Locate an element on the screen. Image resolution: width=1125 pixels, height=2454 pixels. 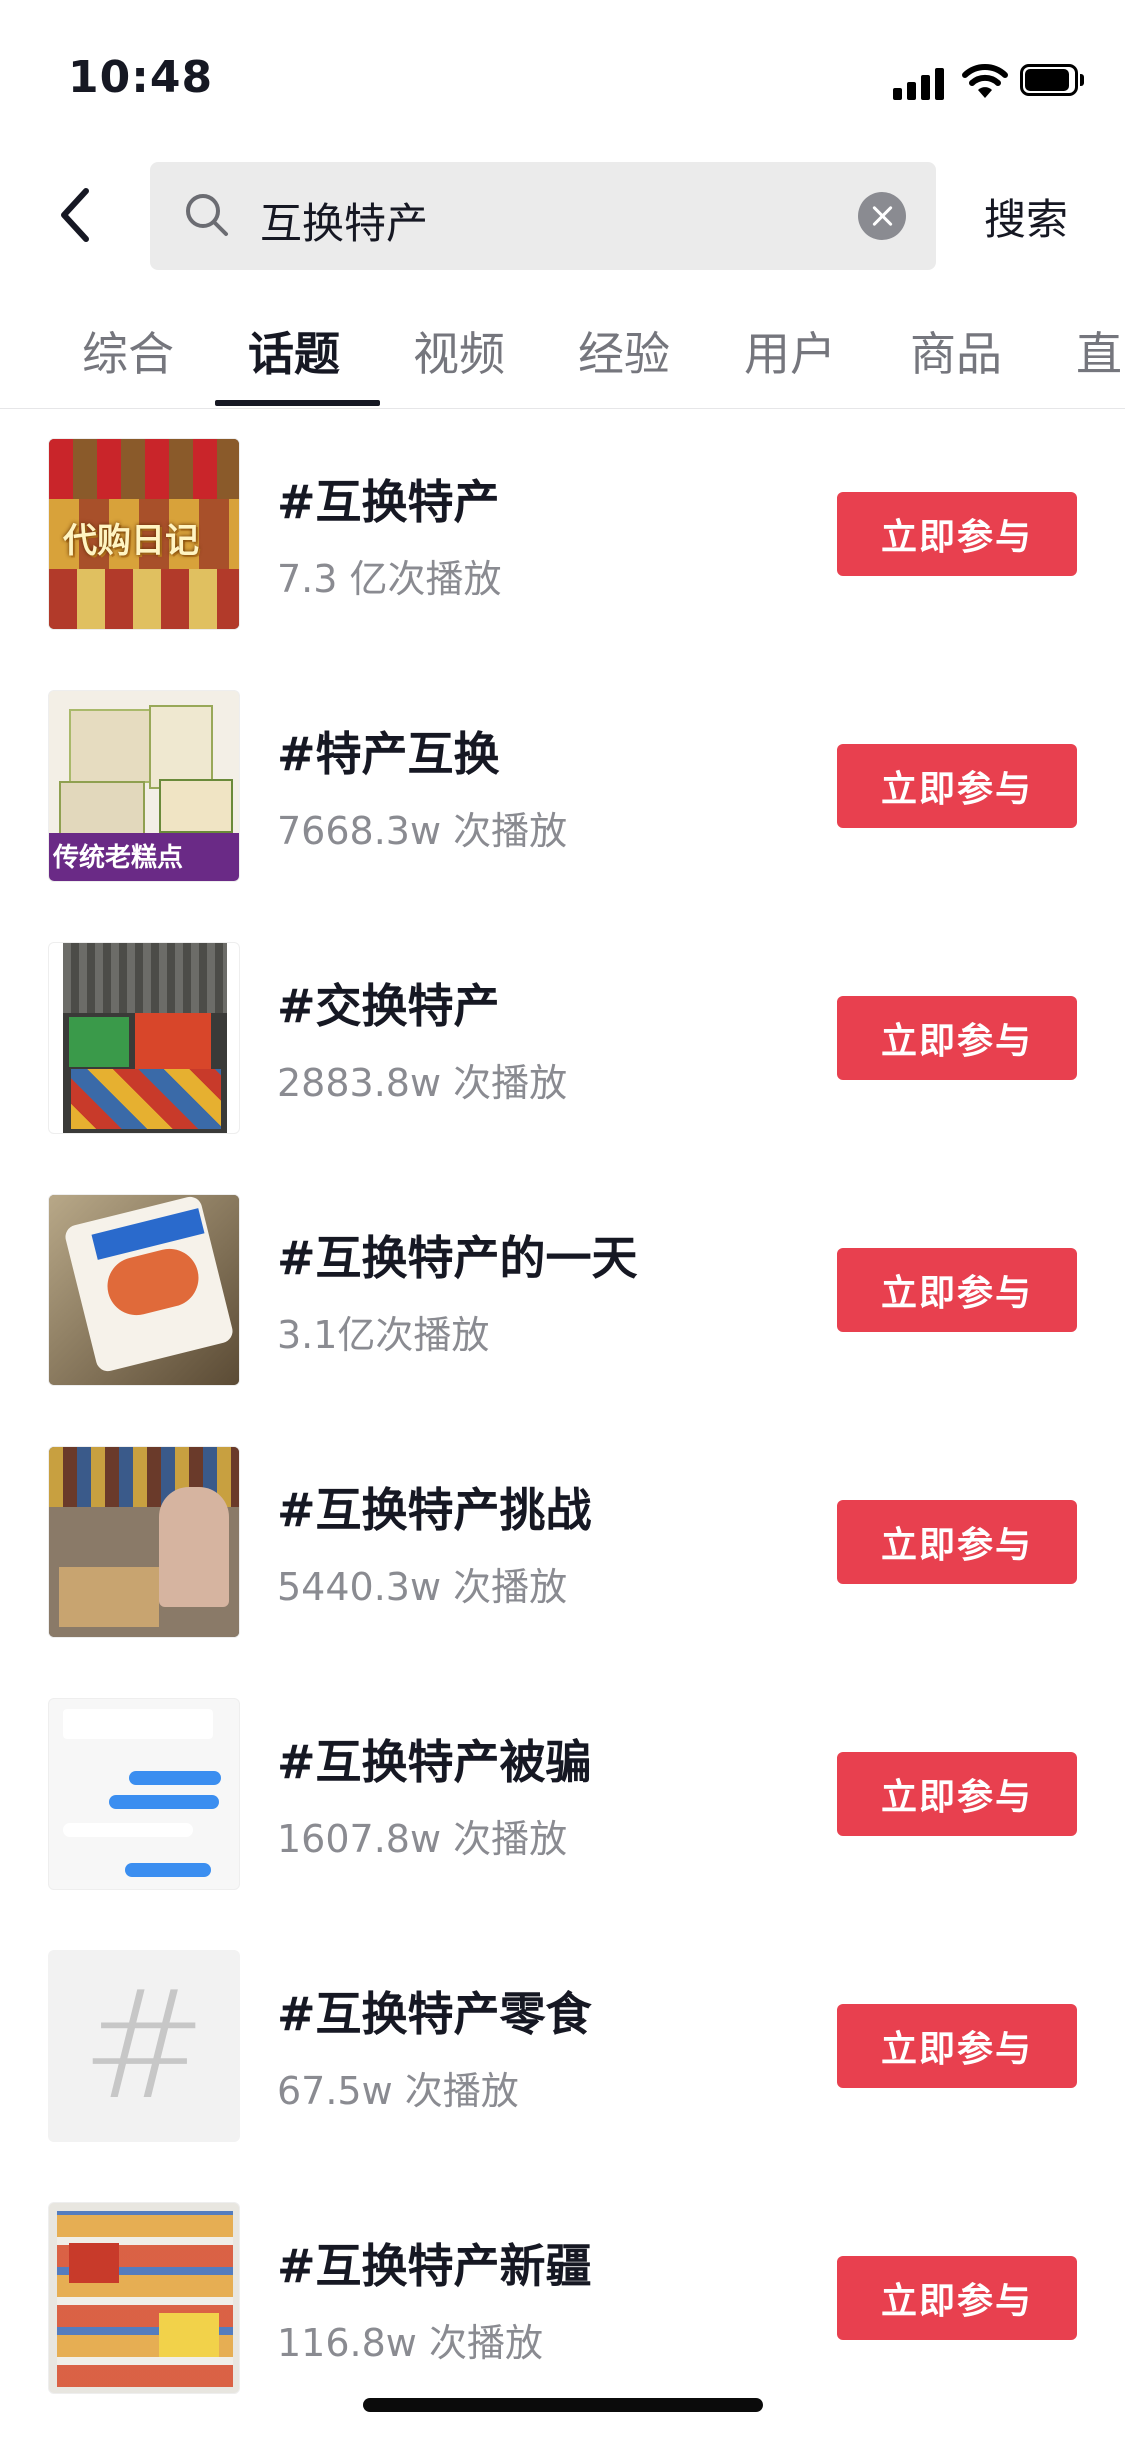
tab-bar: 综合 话题 视频 经验 用户 商品 直 is located at coordinates (562, 354).